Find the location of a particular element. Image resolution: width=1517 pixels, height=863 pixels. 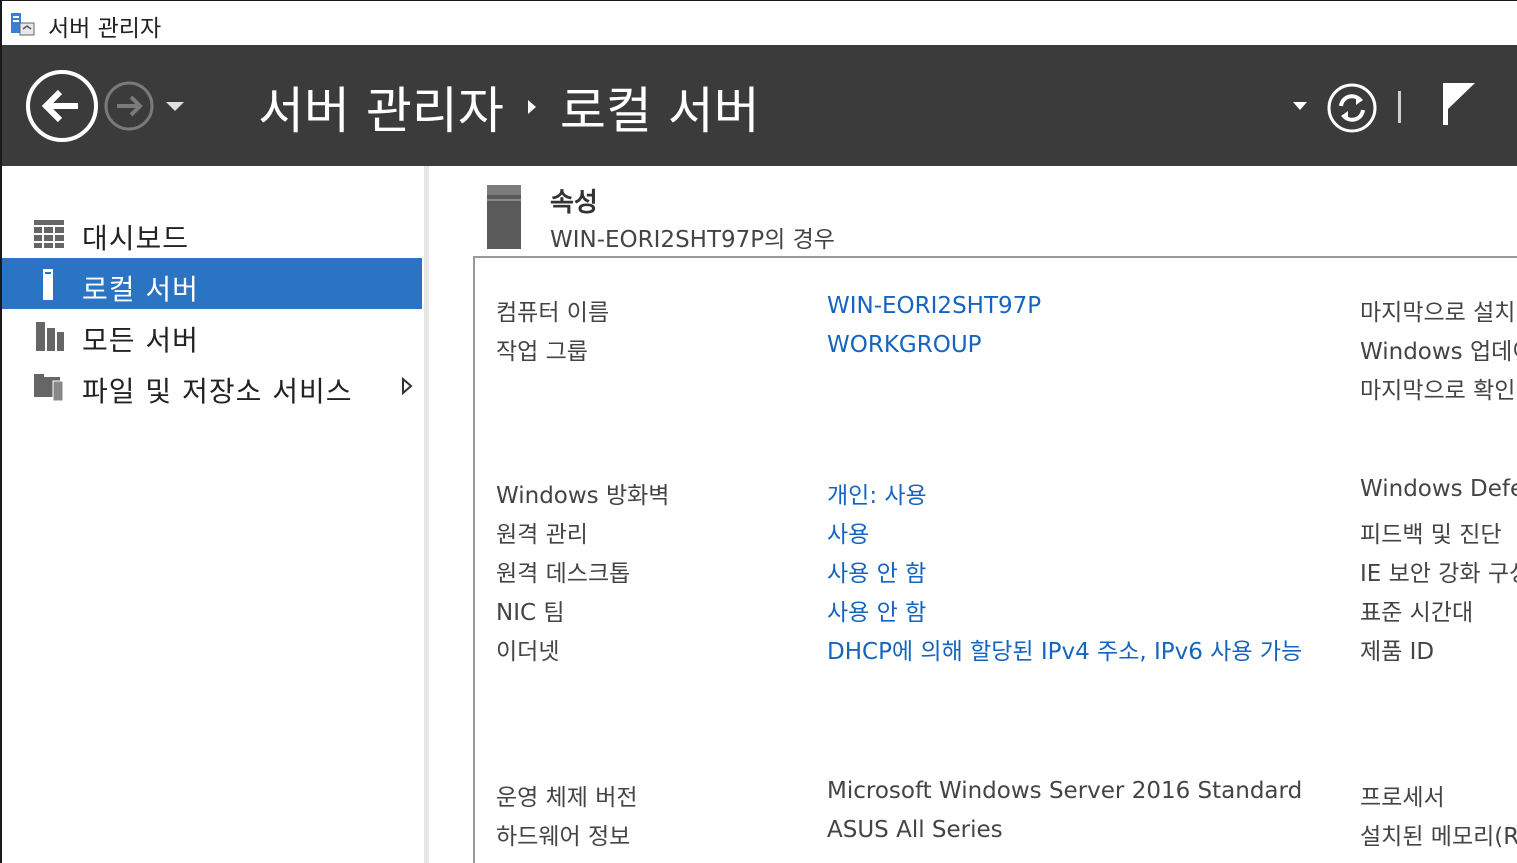

property-row-nic-teaming: NIC 팀 사용 안 함 표준 시간대 is located at coordinates (973, 611).